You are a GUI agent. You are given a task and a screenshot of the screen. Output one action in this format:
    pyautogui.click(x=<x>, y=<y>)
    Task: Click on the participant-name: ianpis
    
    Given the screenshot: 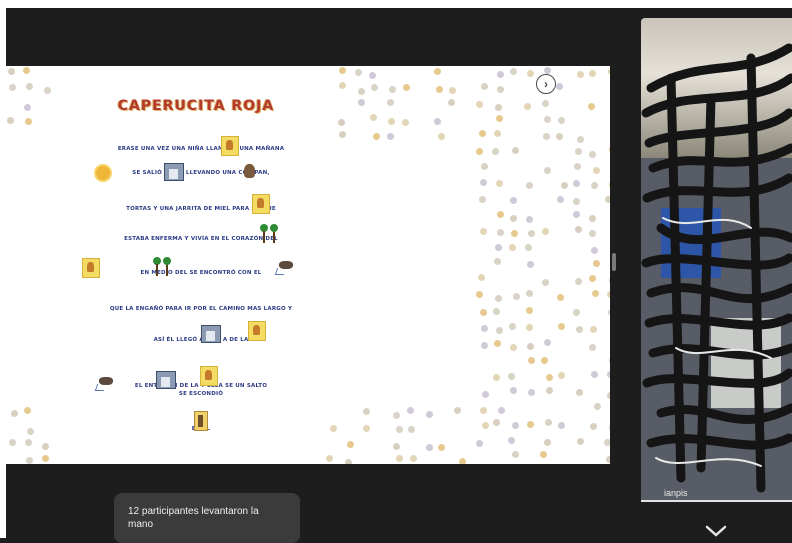 What is the action you would take?
    pyautogui.click(x=676, y=493)
    